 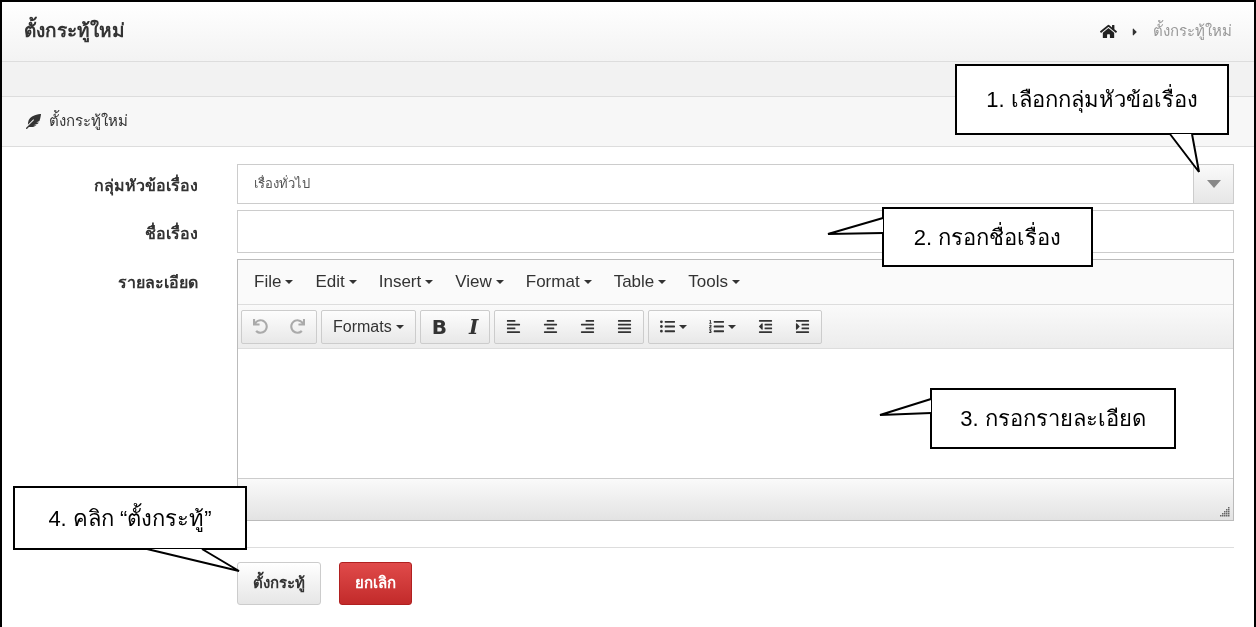 What do you see at coordinates (479, 282) in the screenshot?
I see `menu-item: View` at bounding box center [479, 282].